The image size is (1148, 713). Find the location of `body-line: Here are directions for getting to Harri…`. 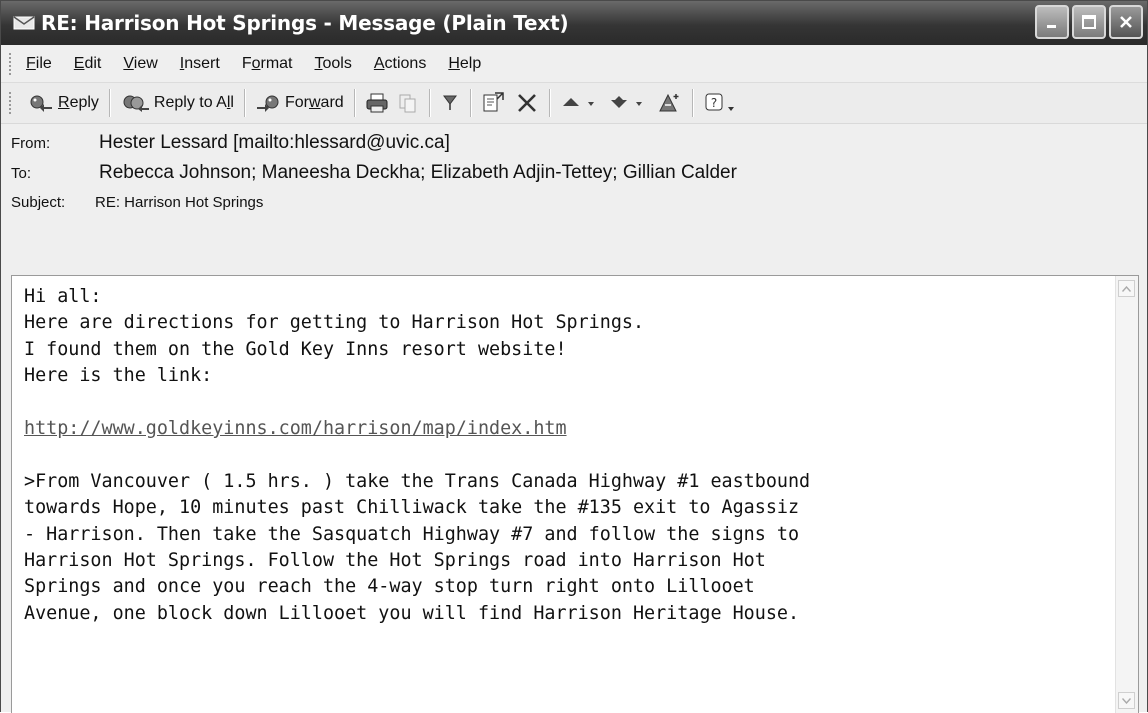

body-line: Here are directions for getting to Harri… is located at coordinates (334, 323).